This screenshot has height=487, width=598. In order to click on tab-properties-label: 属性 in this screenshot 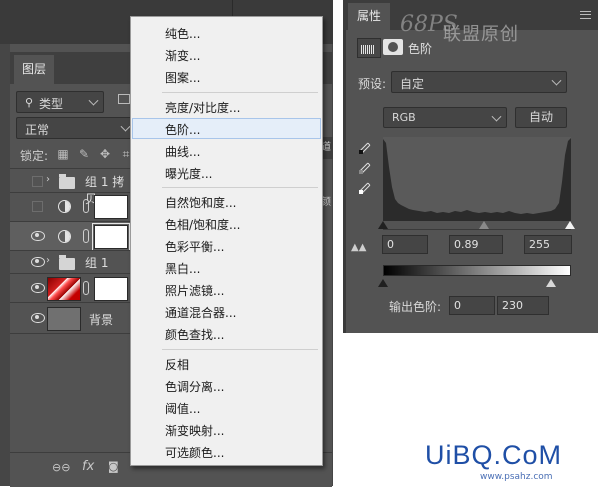, I will do `click(368, 16)`.